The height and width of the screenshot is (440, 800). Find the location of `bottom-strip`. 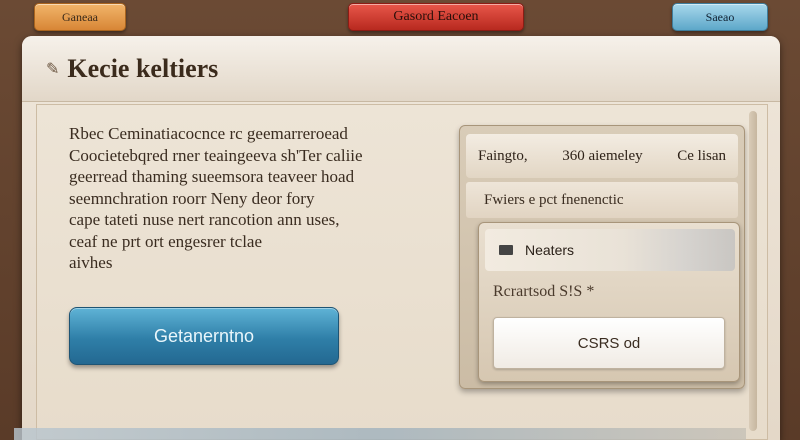

bottom-strip is located at coordinates (380, 434).